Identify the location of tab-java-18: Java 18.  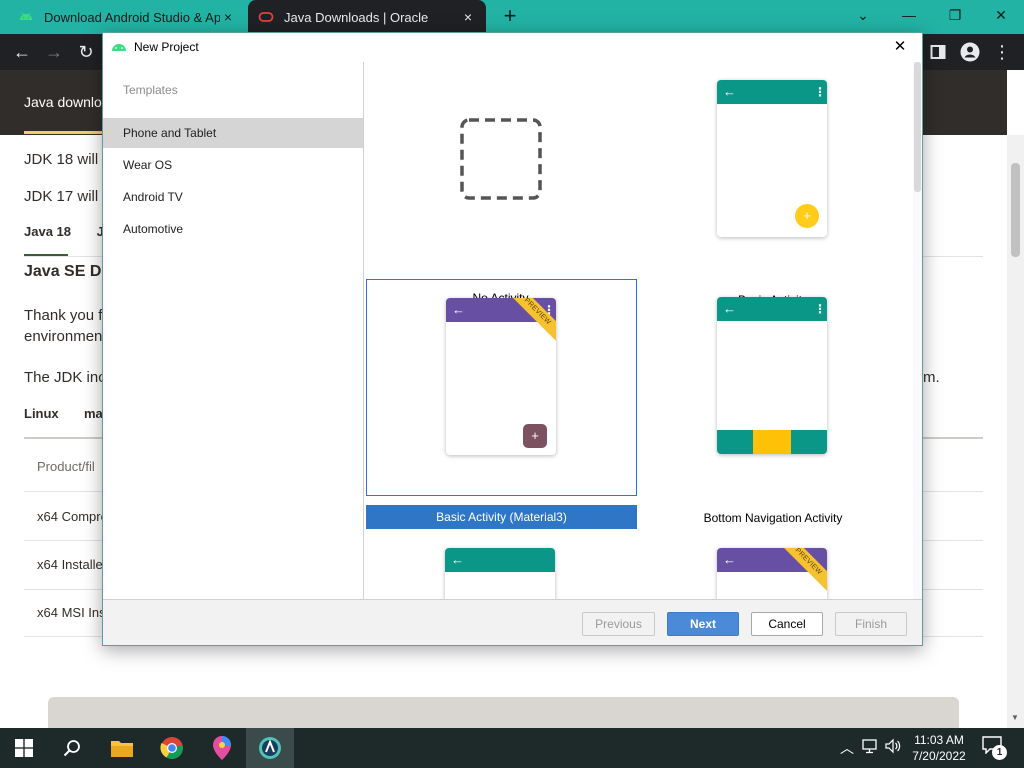
(47, 231).